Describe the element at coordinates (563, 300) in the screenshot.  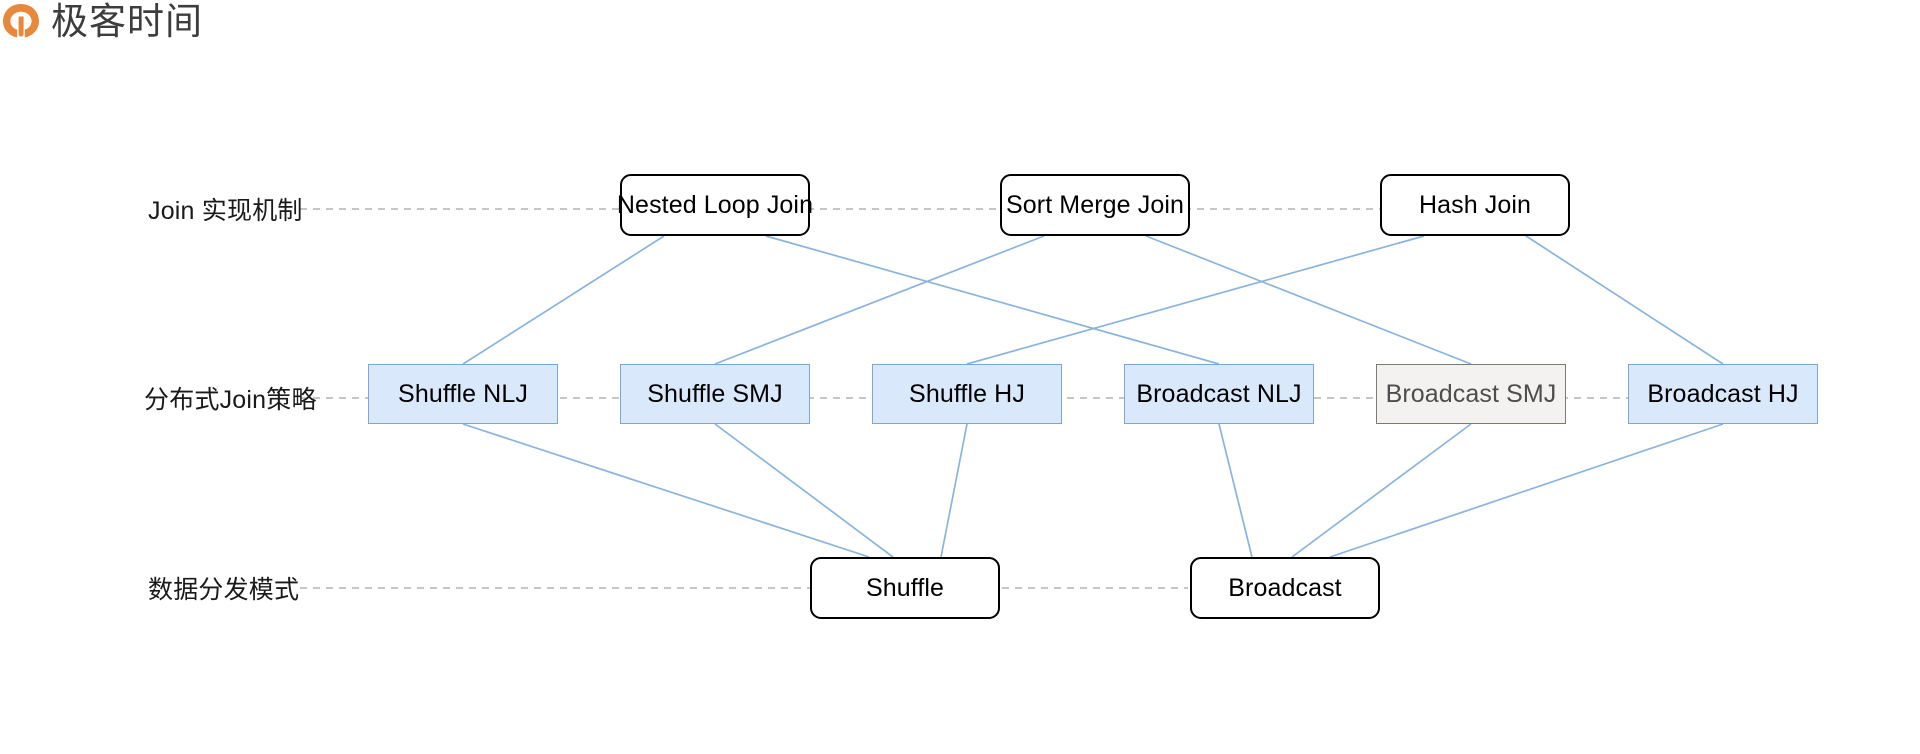
I see `connector-nlj-to-shuffle-nlj` at that location.